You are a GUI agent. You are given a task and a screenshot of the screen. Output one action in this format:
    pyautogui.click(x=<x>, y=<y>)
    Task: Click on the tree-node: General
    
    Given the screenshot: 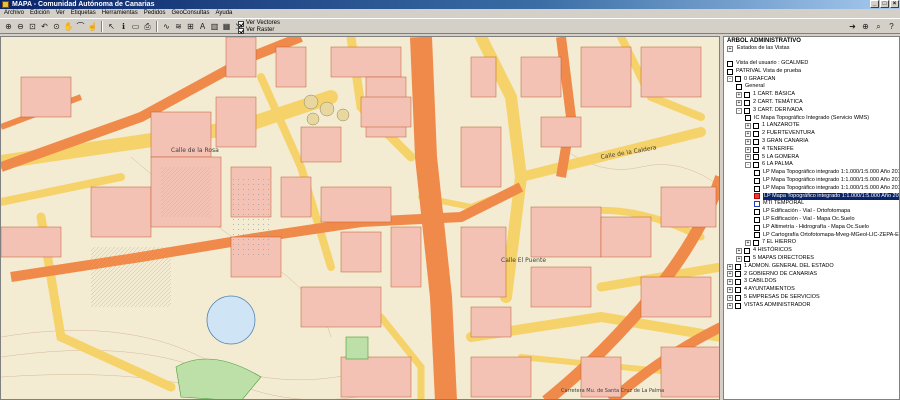 What is the action you would take?
    pyautogui.click(x=811, y=87)
    